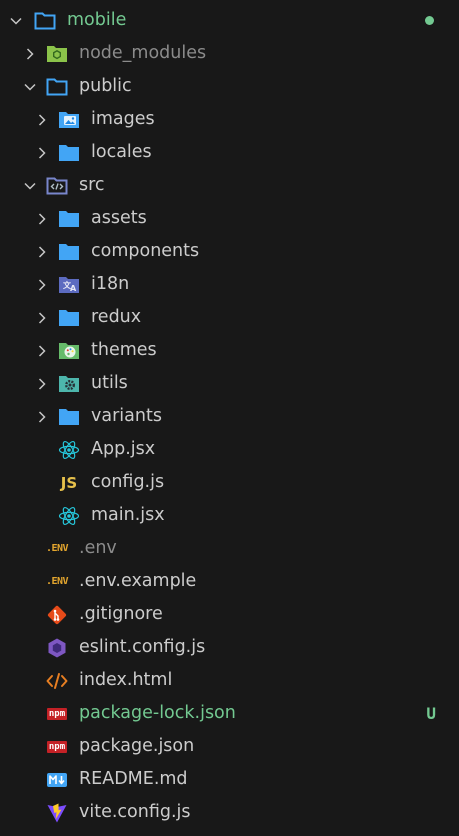  I want to click on tree-item-label: vite.config.js, so click(135, 812).